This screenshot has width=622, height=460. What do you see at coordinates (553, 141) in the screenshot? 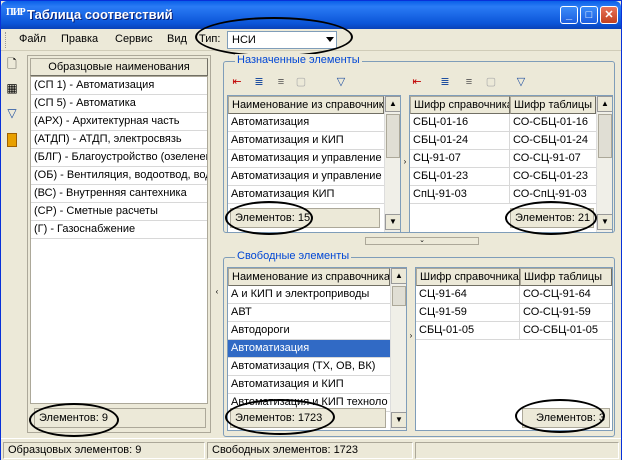
I see `table-cell: СО-СБЦ-01-24` at bounding box center [553, 141].